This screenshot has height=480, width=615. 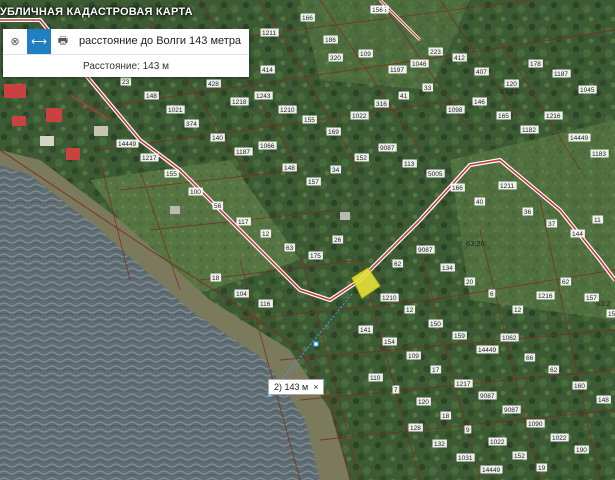 I want to click on plot-label: 414, so click(x=267, y=70).